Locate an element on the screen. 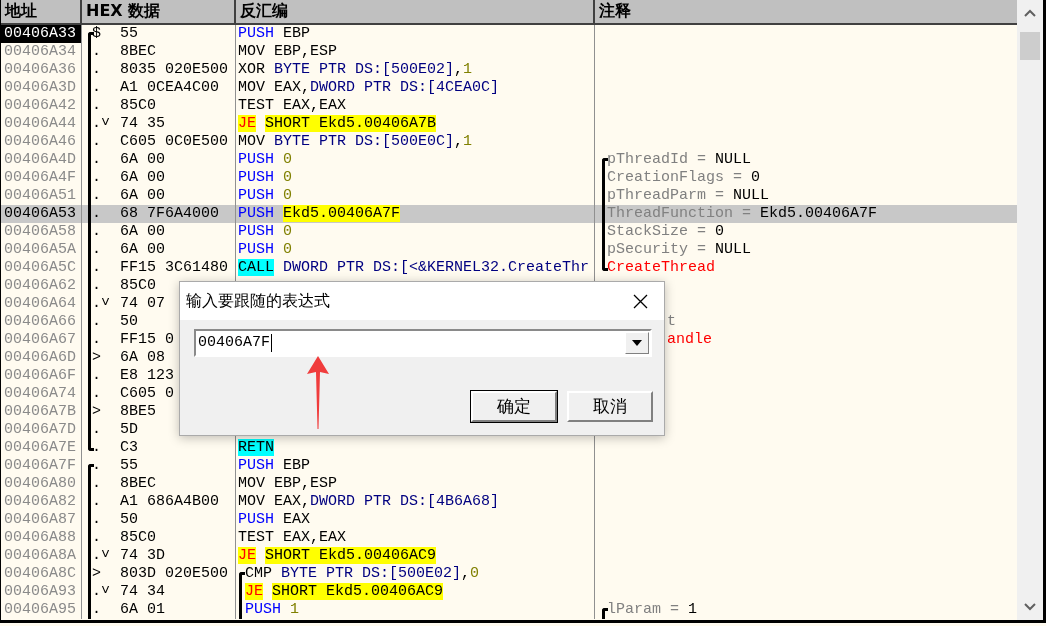 This screenshot has width=1046, height=626. listing-row: 00406A53 . 68 7F6A4000 PUSH Ekd5.00406A7F ThreadFunction = Ekd5.00406A7F is located at coordinates (509, 214).